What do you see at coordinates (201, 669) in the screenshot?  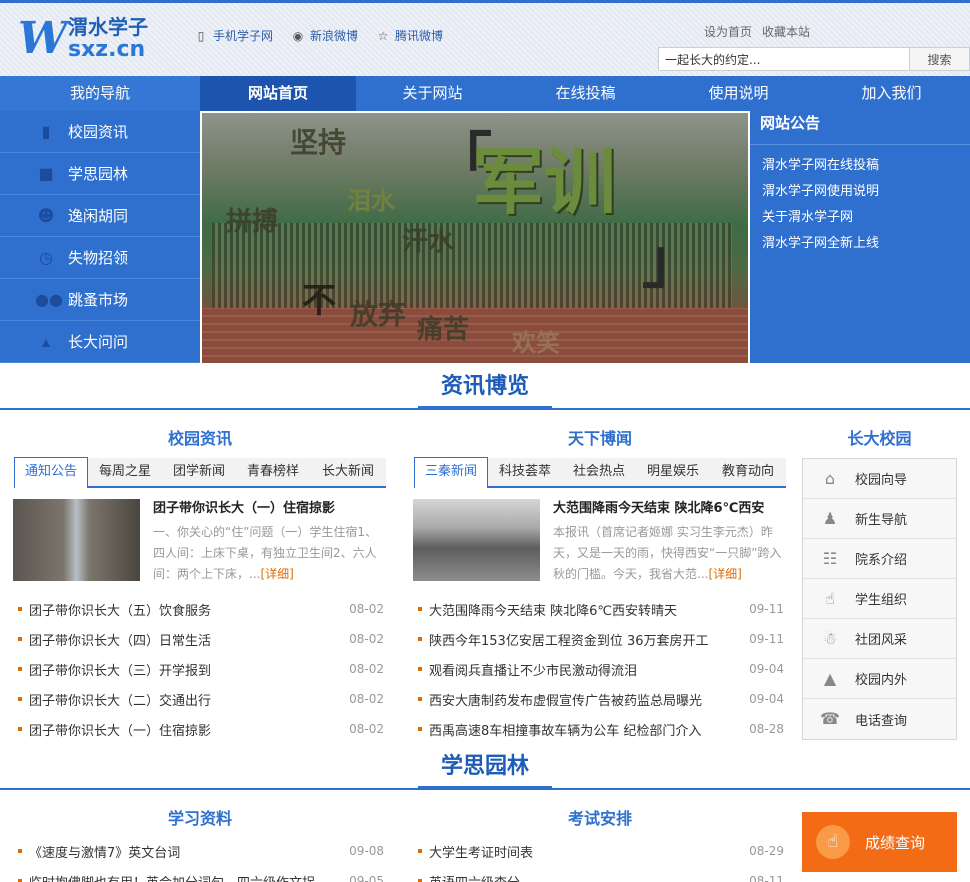 I see `list-item: 团子带你识长大（三）开学报到 08-02` at bounding box center [201, 669].